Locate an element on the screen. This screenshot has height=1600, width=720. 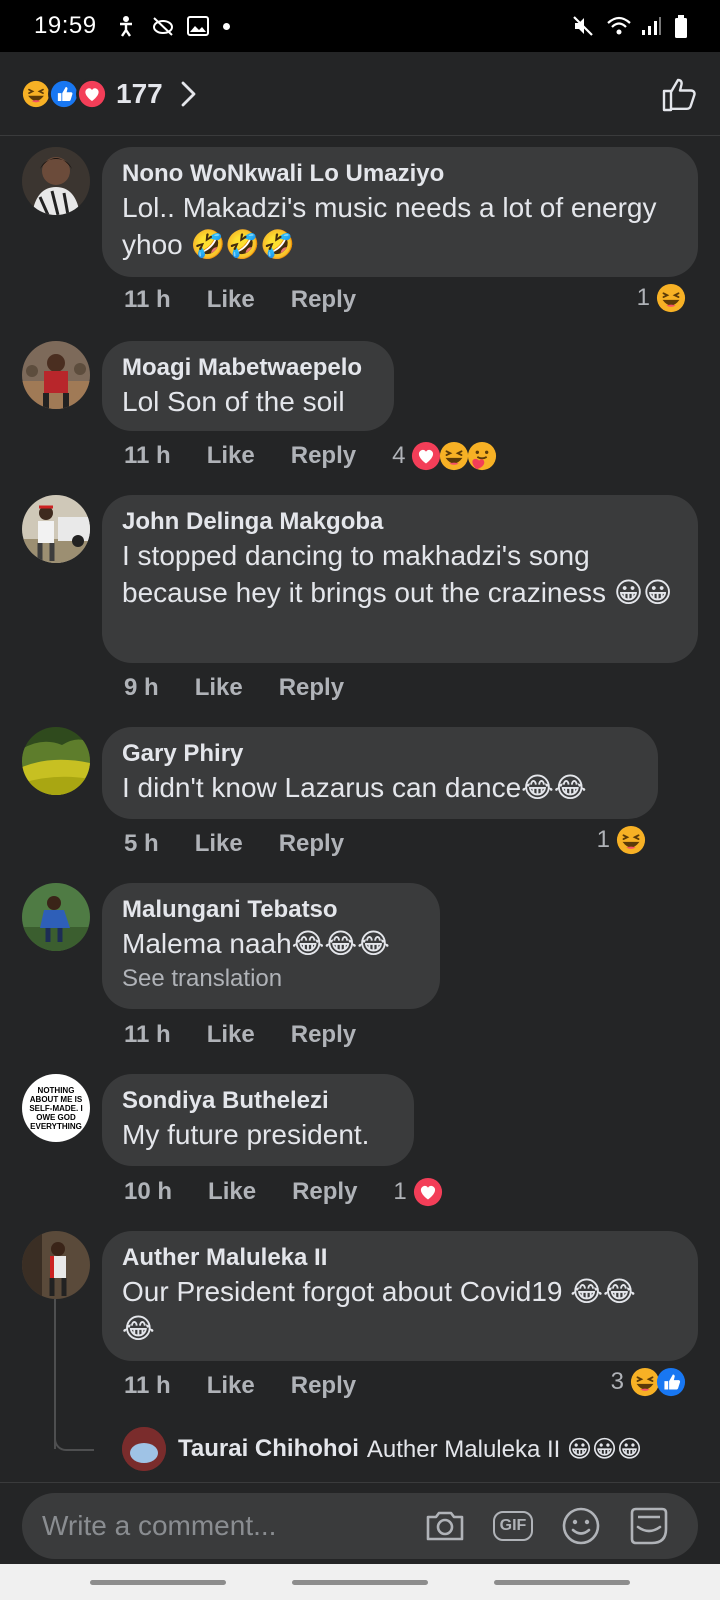
signal-icon is located at coordinates (651, 26).